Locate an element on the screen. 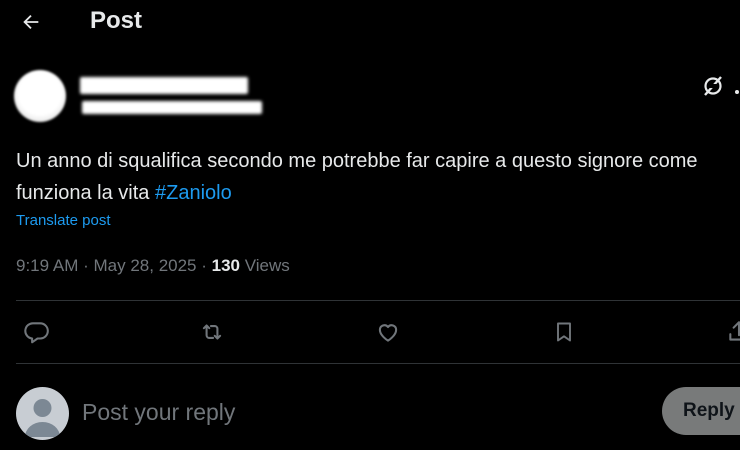 This screenshot has height=450, width=740. post-meta: 9:19 AM · May 28, 2025 · 130 Views is located at coordinates (153, 266).